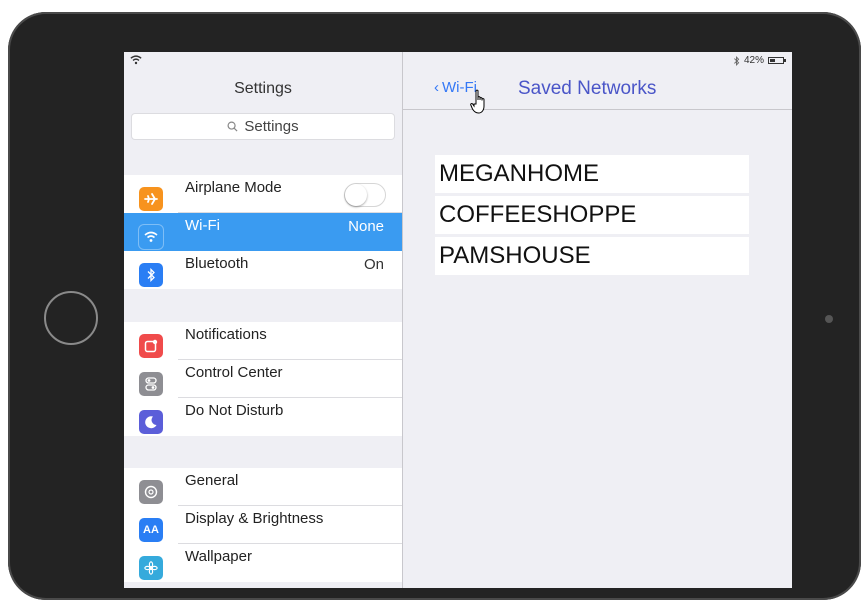  I want to click on settings-group-connectivity: Airplane Mode Wi-Fi None Bluetooth On, so click(263, 232).